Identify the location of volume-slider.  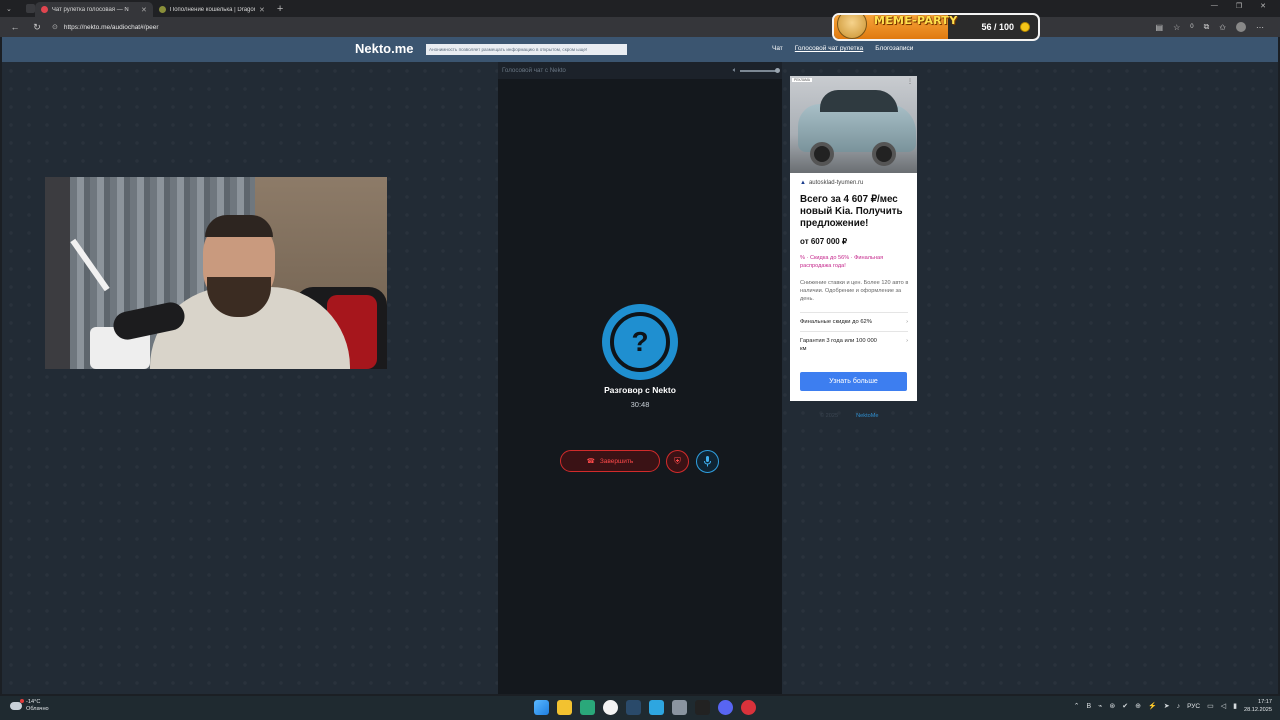
(760, 70).